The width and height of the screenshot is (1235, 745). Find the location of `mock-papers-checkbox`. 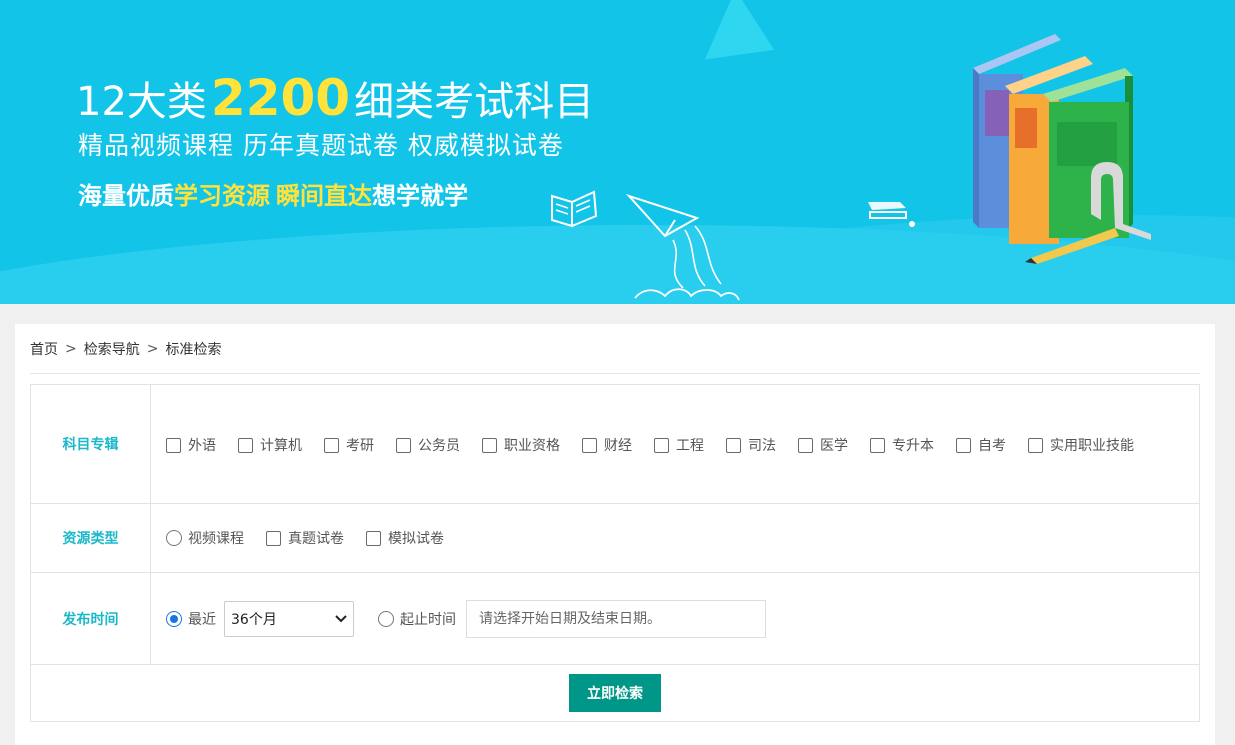

mock-papers-checkbox is located at coordinates (373, 538).